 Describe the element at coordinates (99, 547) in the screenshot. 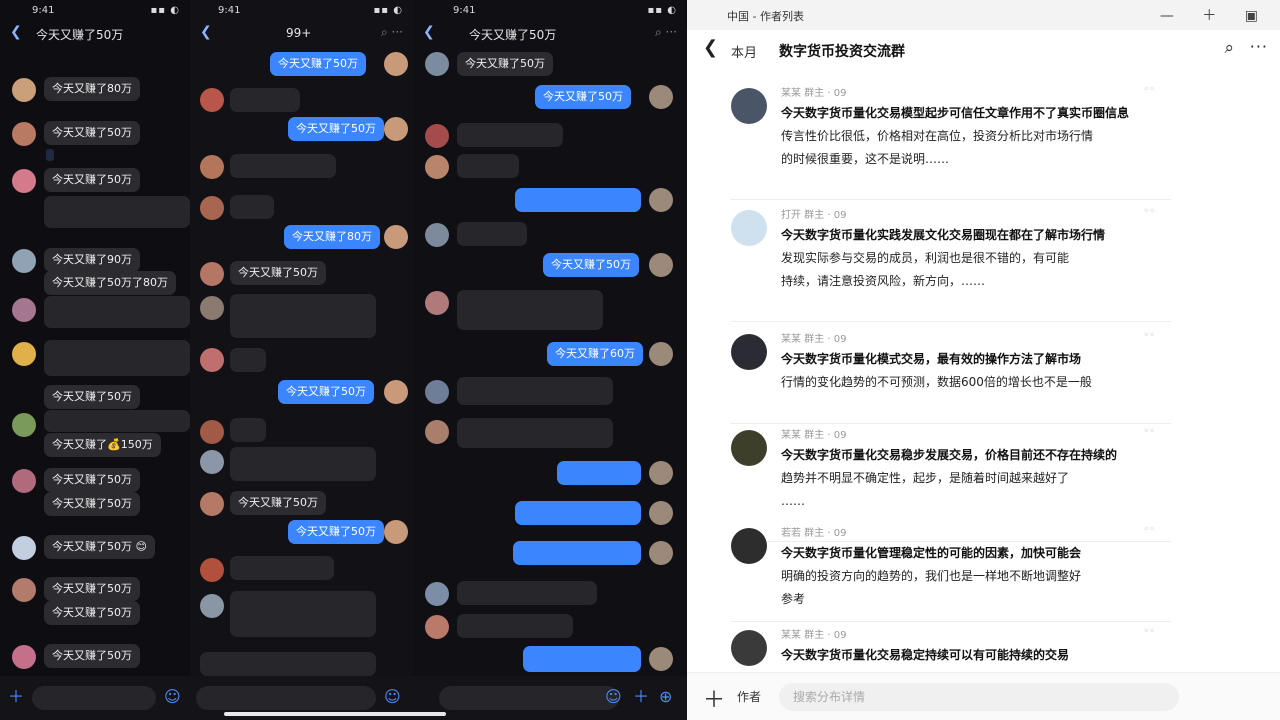

I see `message-bubble: 今天又赚了50万 😊` at that location.